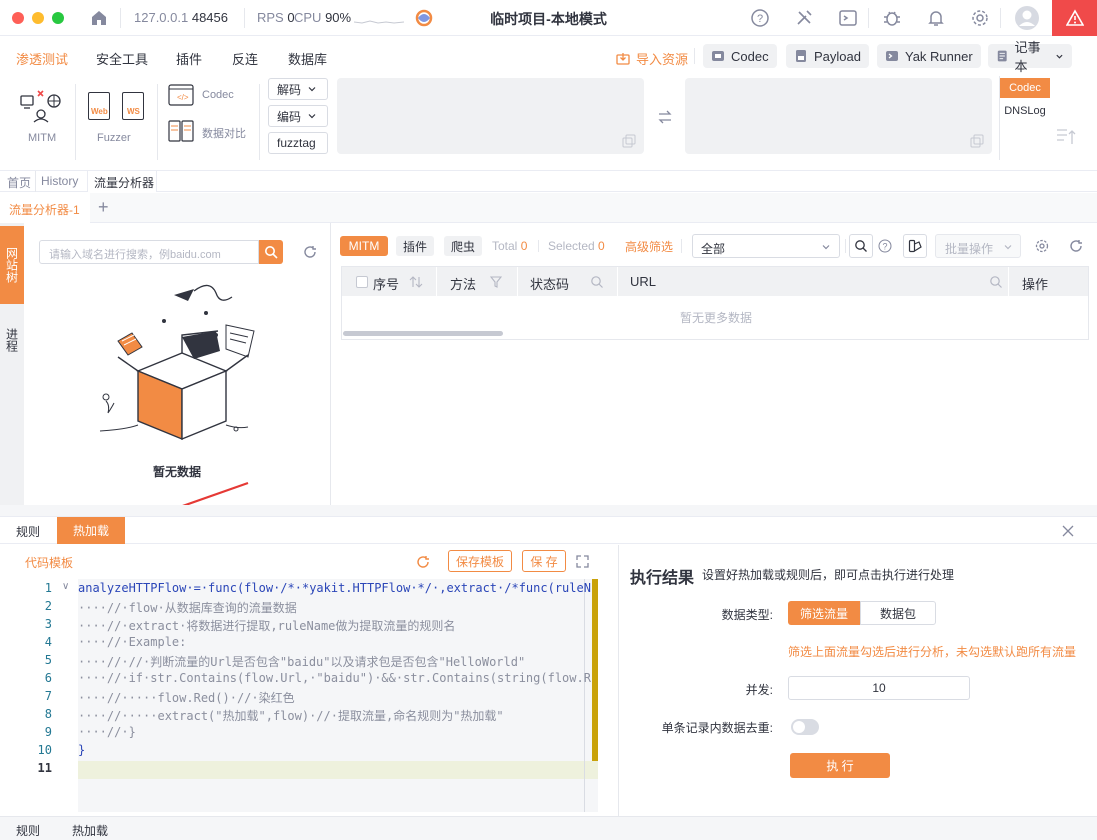 The width and height of the screenshot is (1097, 840). What do you see at coordinates (1025, 111) in the screenshot?
I see `dnslog-side-tab: DNSLog` at bounding box center [1025, 111].